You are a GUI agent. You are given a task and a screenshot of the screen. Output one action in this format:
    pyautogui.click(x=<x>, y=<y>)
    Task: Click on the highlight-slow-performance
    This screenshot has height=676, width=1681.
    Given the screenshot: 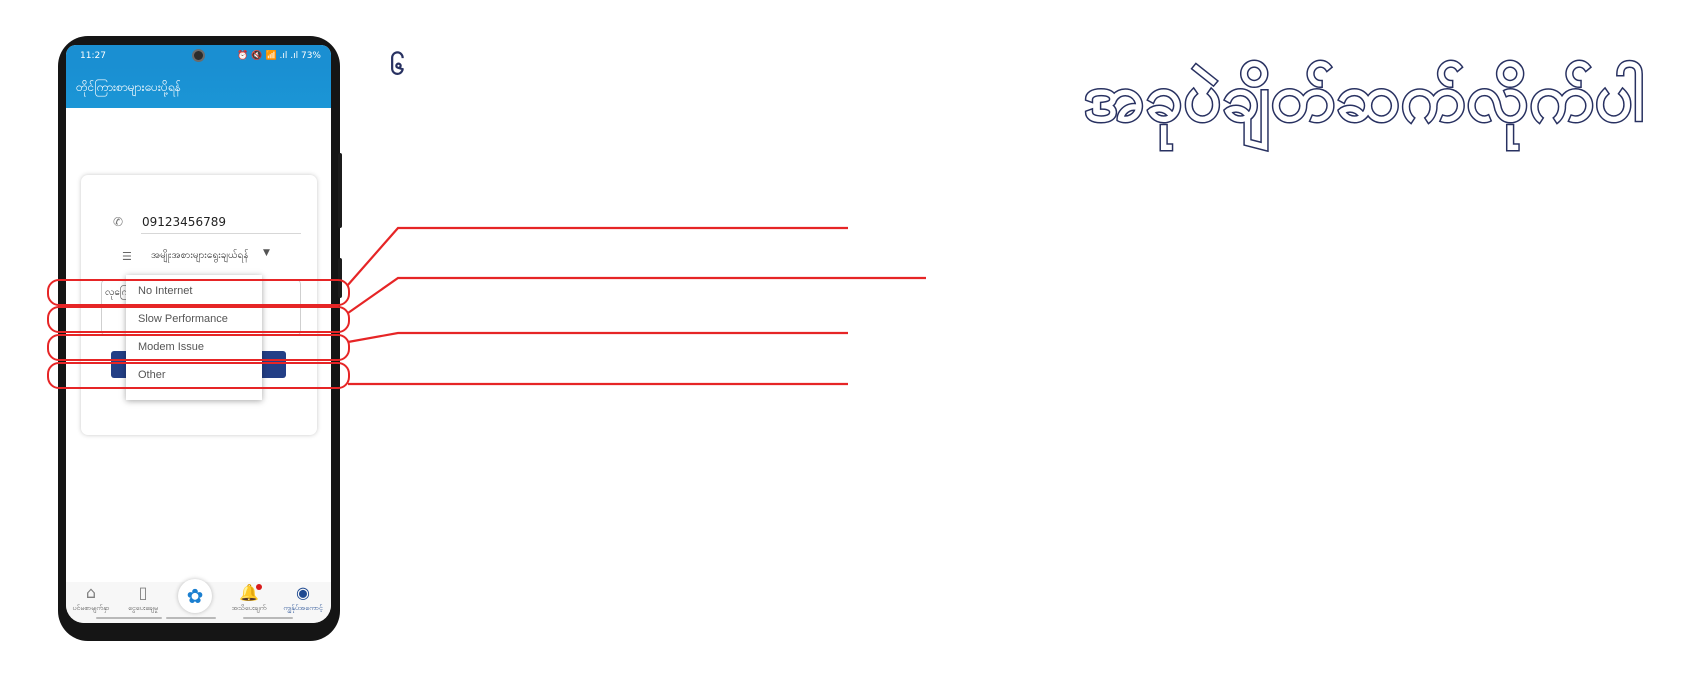 What is the action you would take?
    pyautogui.click(x=198, y=319)
    